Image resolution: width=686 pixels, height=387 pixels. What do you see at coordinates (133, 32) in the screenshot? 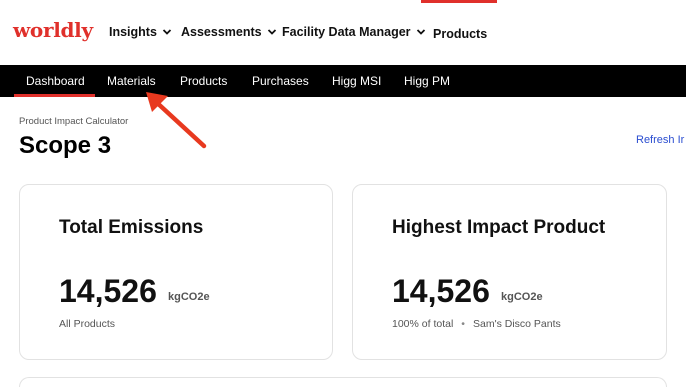
I see `nav-insights-label: Insights` at bounding box center [133, 32].